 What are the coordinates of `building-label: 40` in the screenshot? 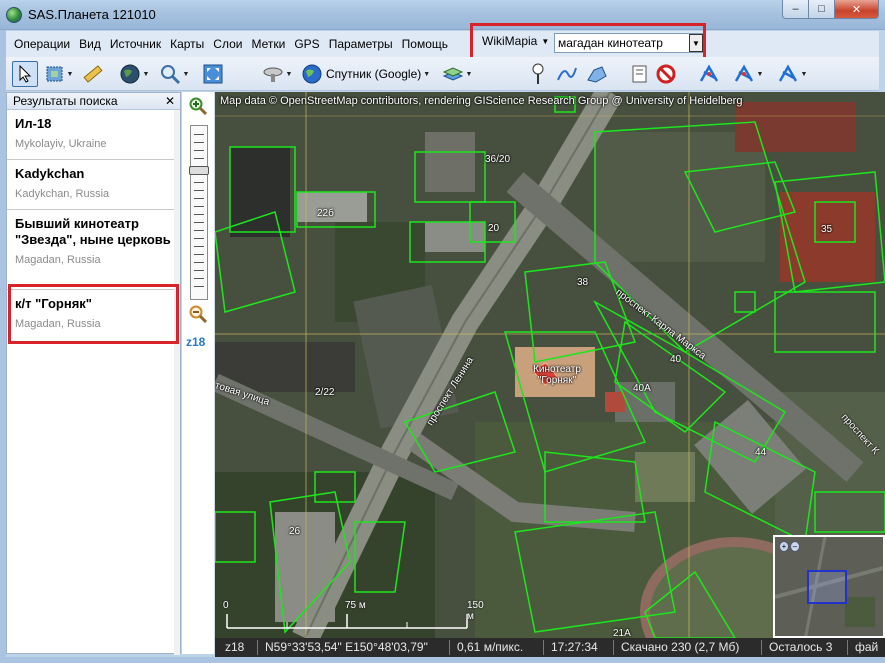 It's located at (676, 359).